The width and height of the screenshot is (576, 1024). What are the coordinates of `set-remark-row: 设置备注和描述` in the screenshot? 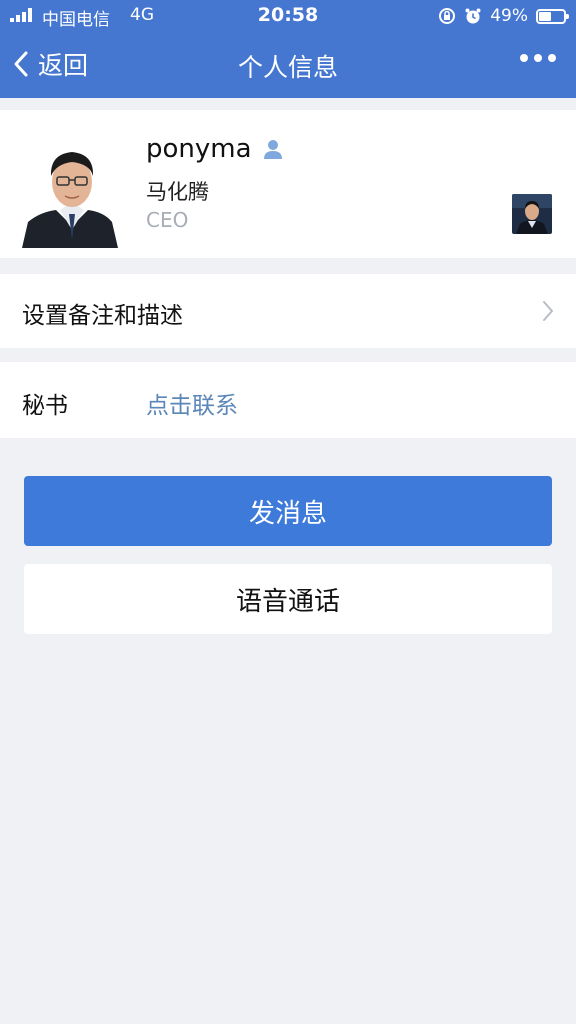 It's located at (288, 311).